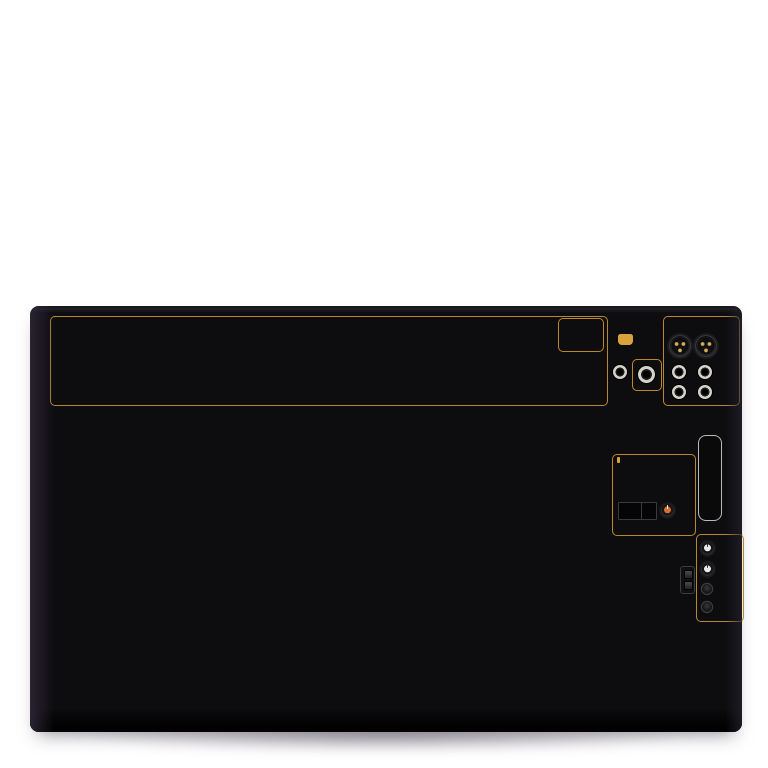  Describe the element at coordinates (620, 372) in the screenshot. I see `foot-switch-jack` at that location.